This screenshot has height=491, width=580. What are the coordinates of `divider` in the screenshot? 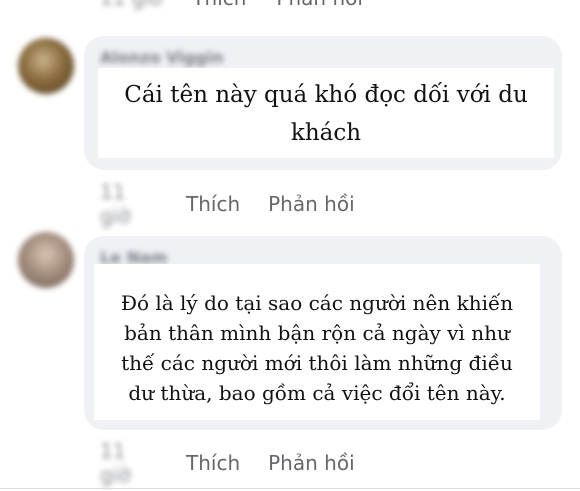 It's located at (290, 488).